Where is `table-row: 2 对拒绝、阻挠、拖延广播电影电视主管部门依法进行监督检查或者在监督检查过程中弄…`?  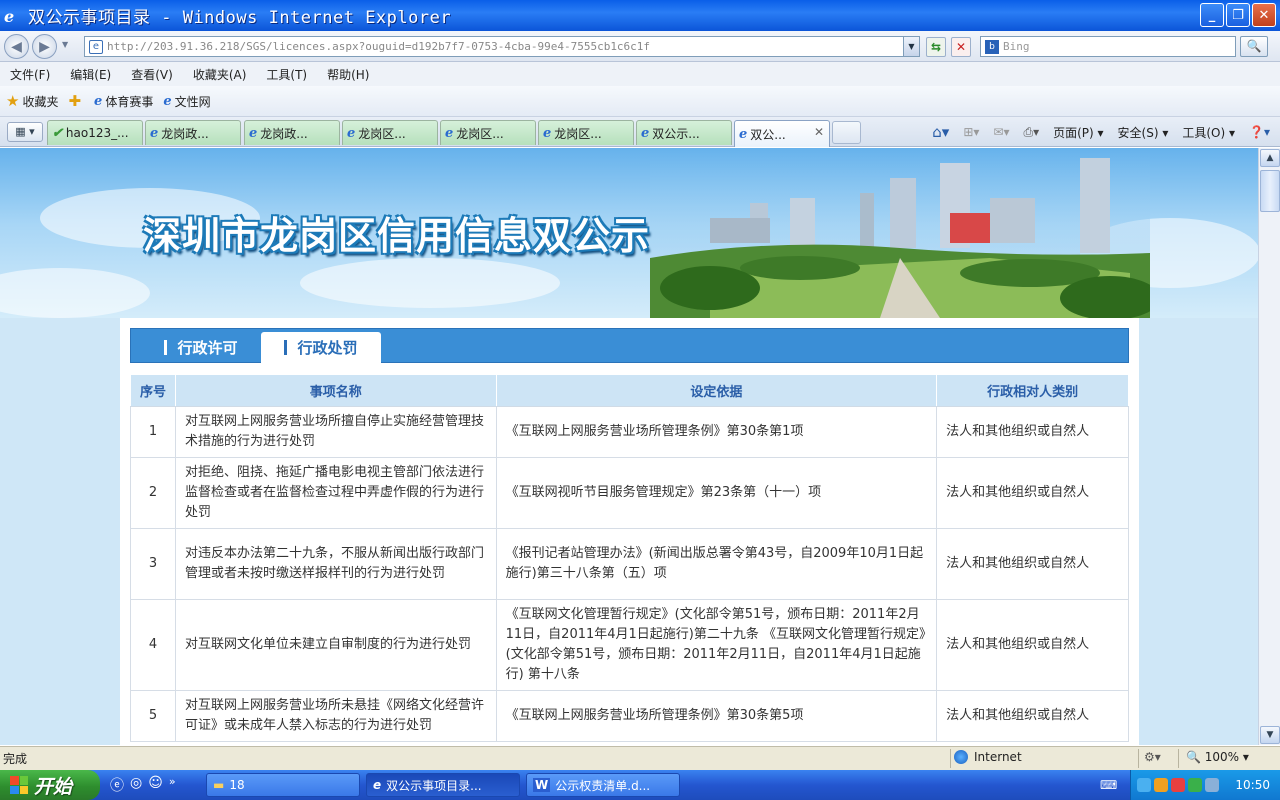
table-row: 2 对拒绝、阻挠、拖延广播电影电视主管部门依法进行监督检查或者在监督检查过程中弄… is located at coordinates (629, 493).